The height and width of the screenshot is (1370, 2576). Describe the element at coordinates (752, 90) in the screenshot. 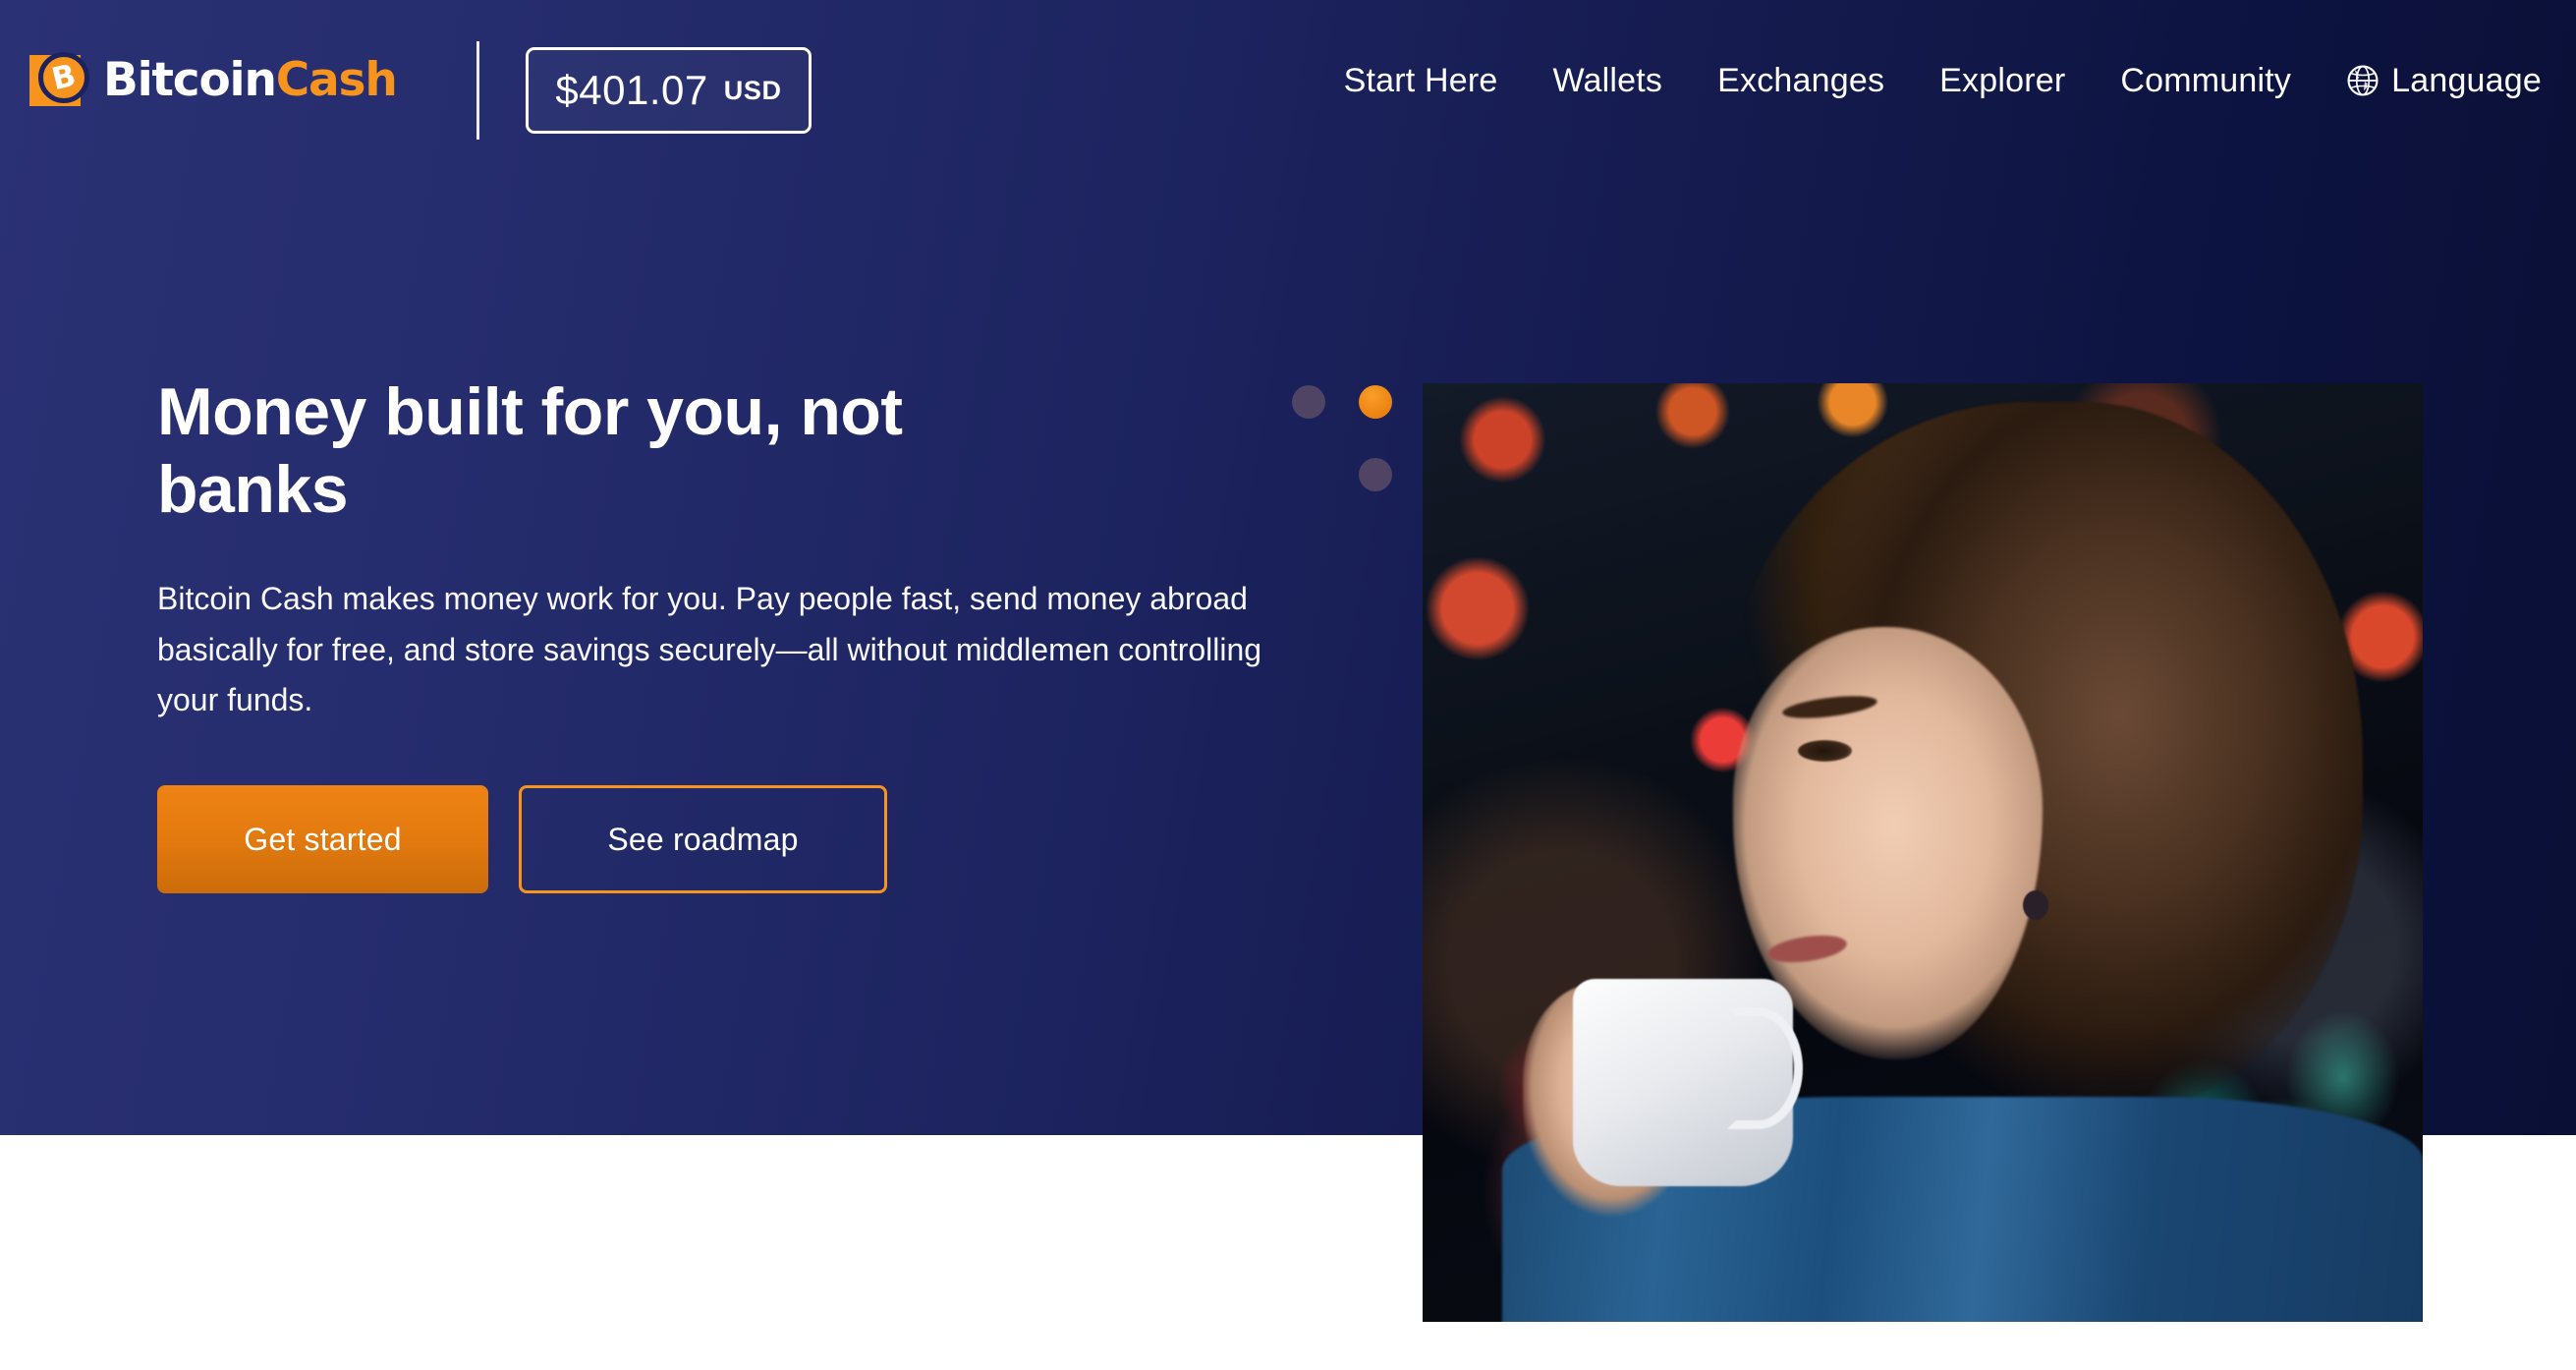

I see `price-currency: USD` at that location.